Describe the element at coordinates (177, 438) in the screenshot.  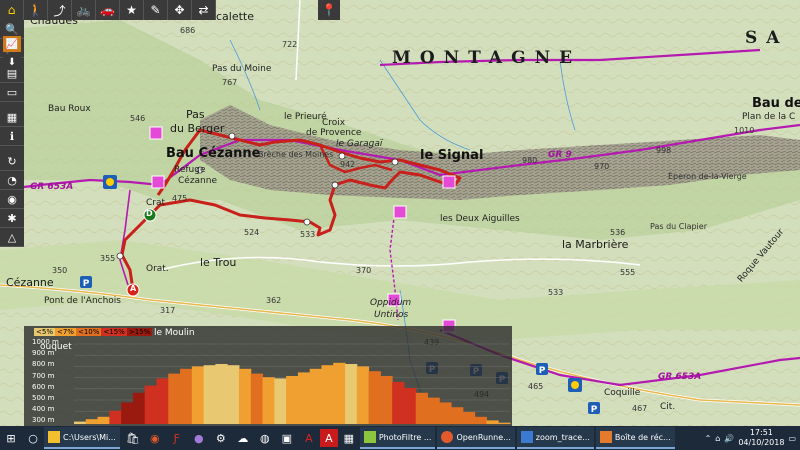
I see `filezilla-icon: Ƒ` at that location.